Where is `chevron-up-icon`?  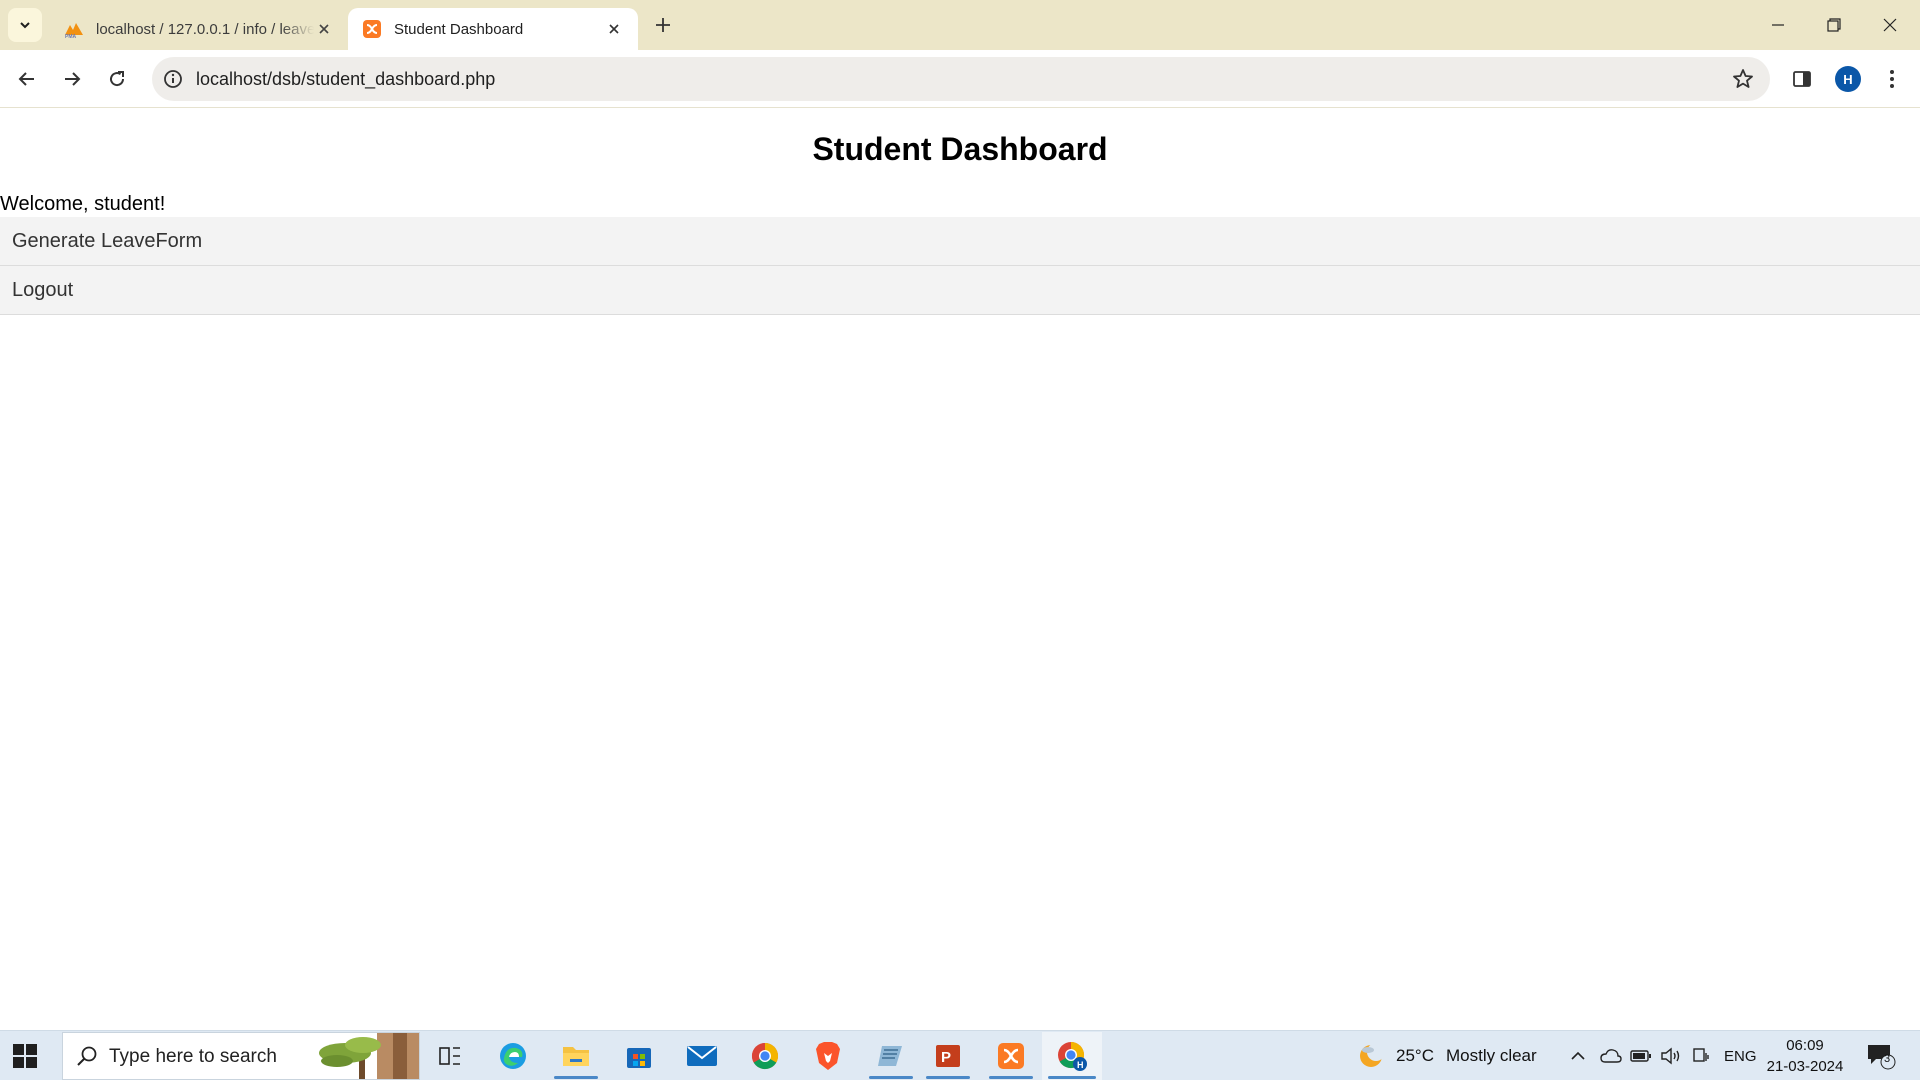
chevron-up-icon is located at coordinates (1578, 1055).